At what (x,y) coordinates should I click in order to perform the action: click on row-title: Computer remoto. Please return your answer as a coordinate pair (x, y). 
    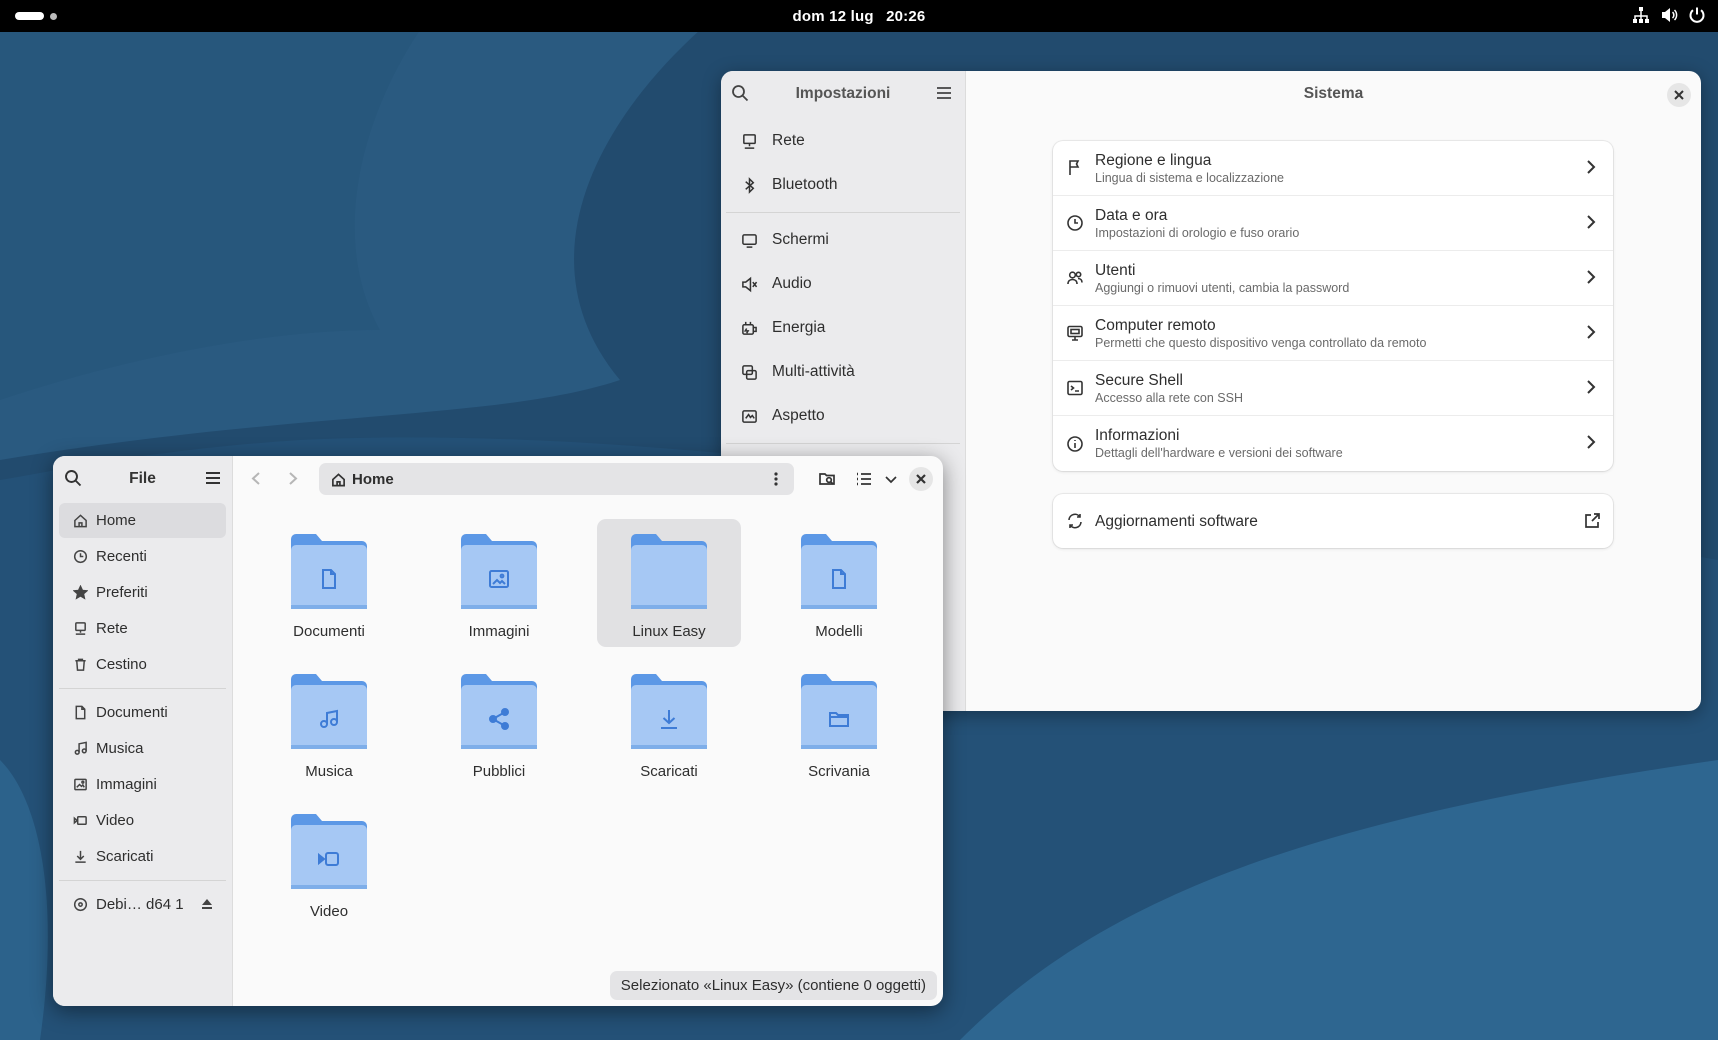
    Looking at the image, I should click on (1155, 325).